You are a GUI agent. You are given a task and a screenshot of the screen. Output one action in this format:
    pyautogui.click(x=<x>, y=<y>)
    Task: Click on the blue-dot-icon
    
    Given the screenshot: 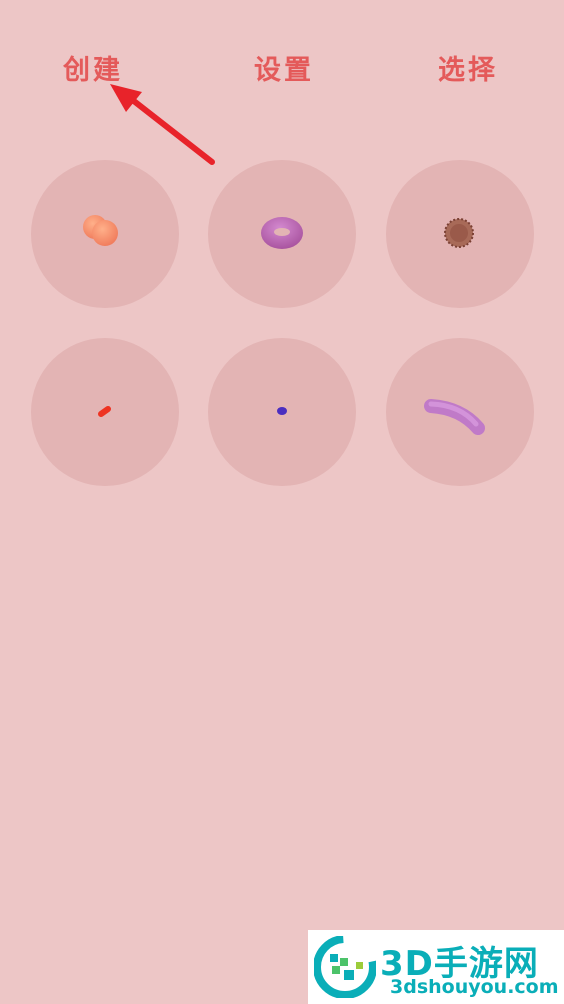 What is the action you would take?
    pyautogui.click(x=282, y=411)
    